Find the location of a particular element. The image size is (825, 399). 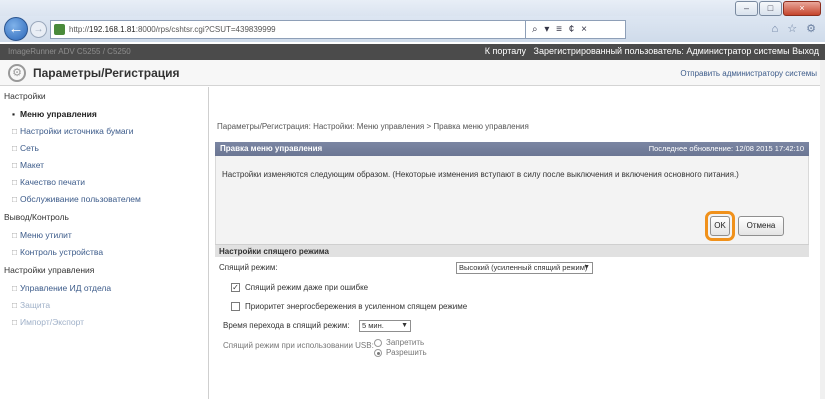

transition-time-label: Время перехода в спящий режим: is located at coordinates (286, 325).